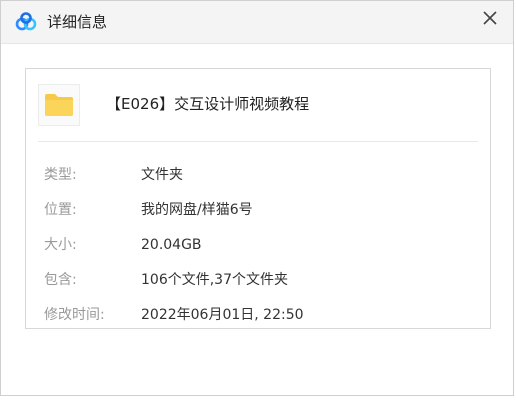  What do you see at coordinates (208, 104) in the screenshot?
I see `file-name: 【E026】交互设计师视频教程` at bounding box center [208, 104].